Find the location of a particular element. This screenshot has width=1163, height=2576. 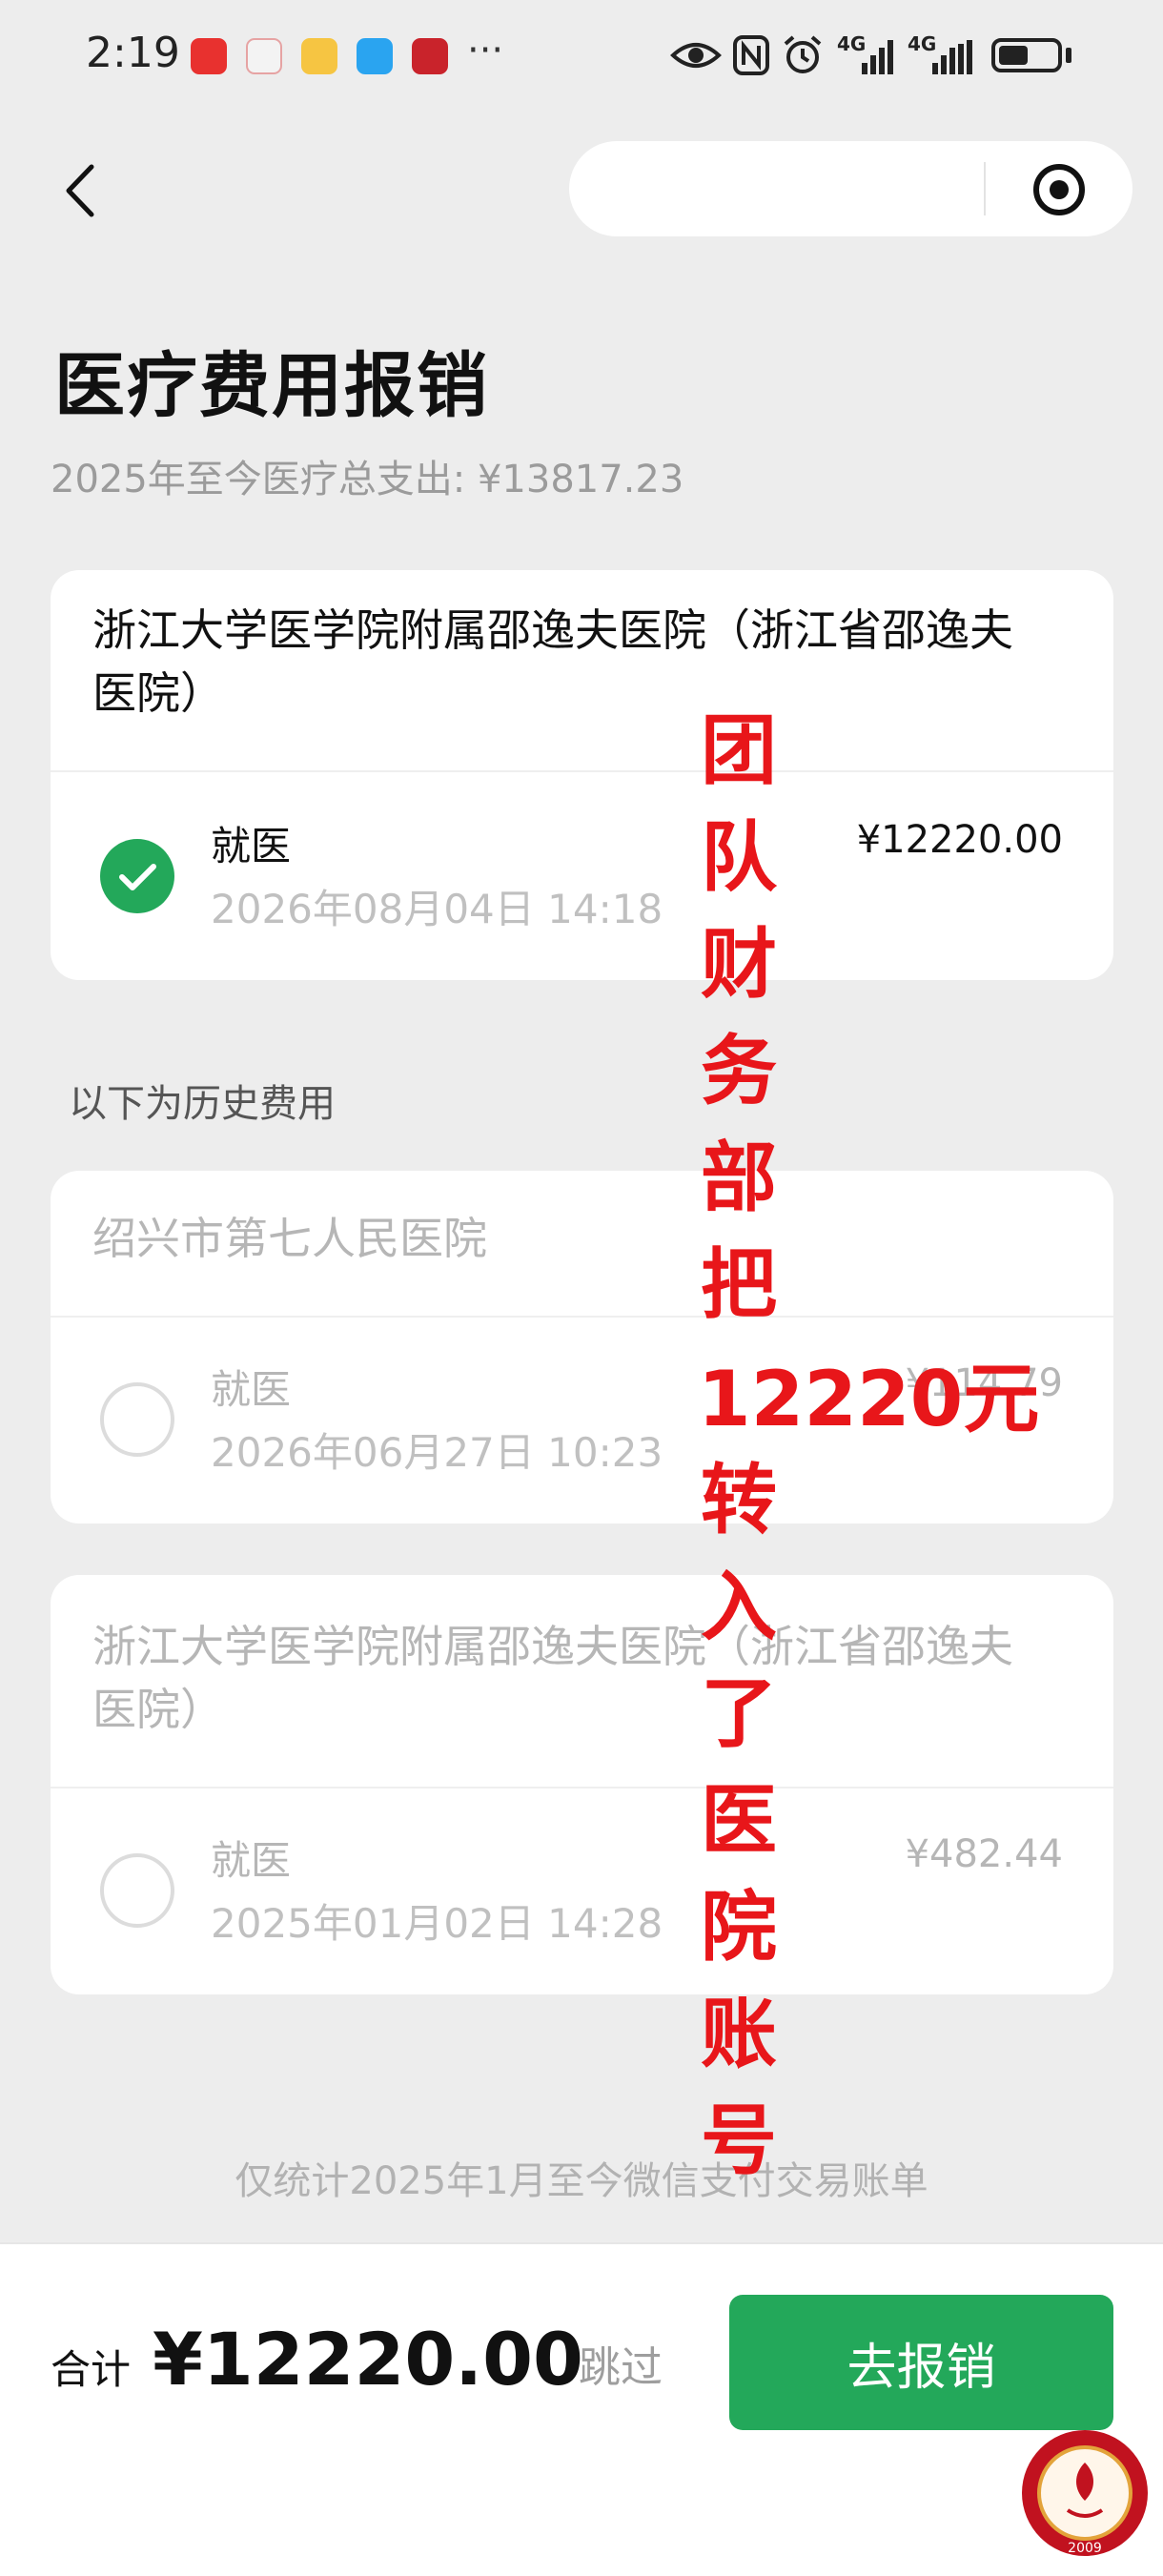

signal-icon is located at coordinates (877, 57).